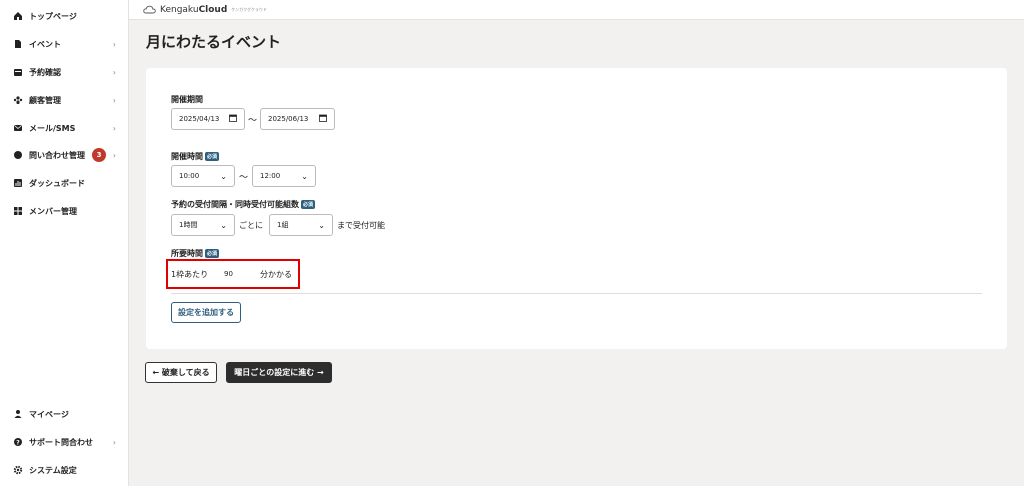 This screenshot has height=486, width=1024. What do you see at coordinates (214, 42) in the screenshot?
I see `page-title: 月にわたるイベント` at bounding box center [214, 42].